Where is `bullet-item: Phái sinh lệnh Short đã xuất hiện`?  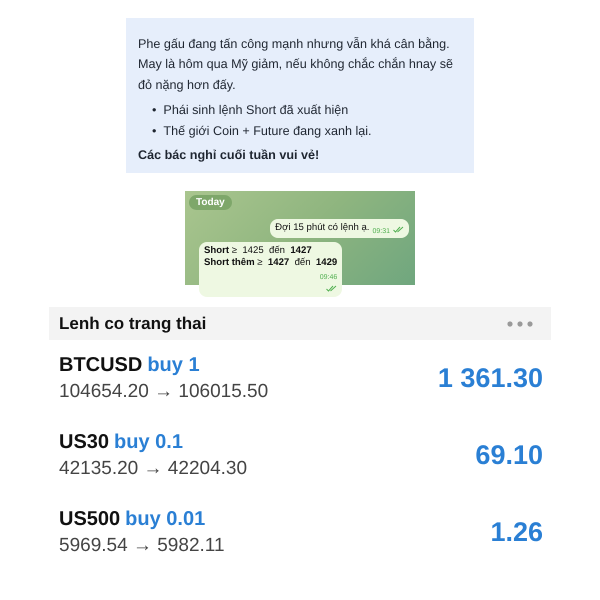 bullet-item: Phái sinh lệnh Short đã xuất hiện is located at coordinates (255, 111).